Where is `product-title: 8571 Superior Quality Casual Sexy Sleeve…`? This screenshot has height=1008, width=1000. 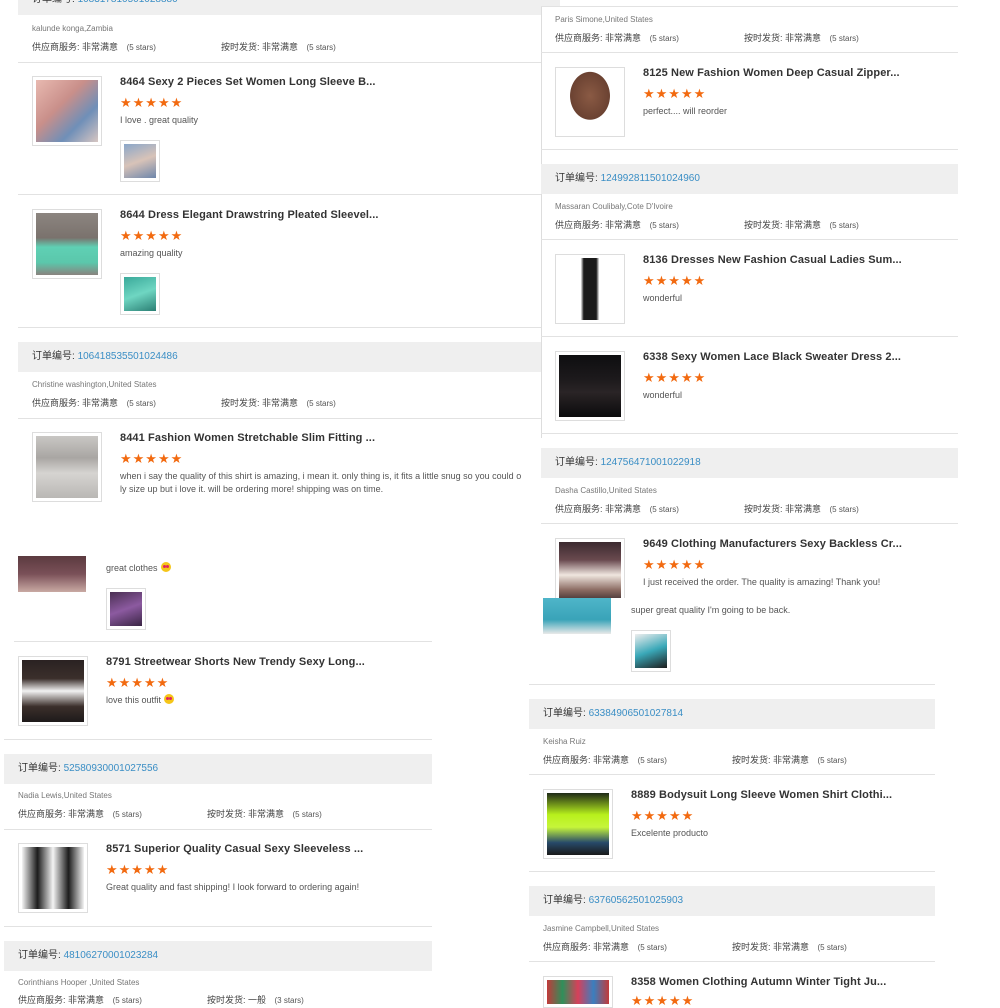
product-title: 8571 Superior Quality Casual Sexy Sleeve… is located at coordinates (234, 849).